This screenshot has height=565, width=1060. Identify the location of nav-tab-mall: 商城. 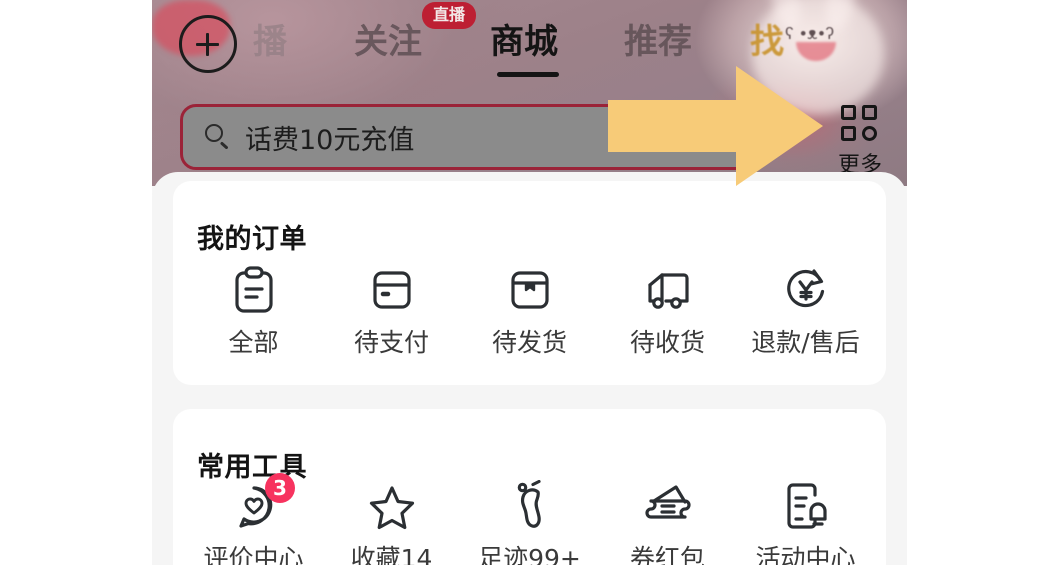
(524, 42).